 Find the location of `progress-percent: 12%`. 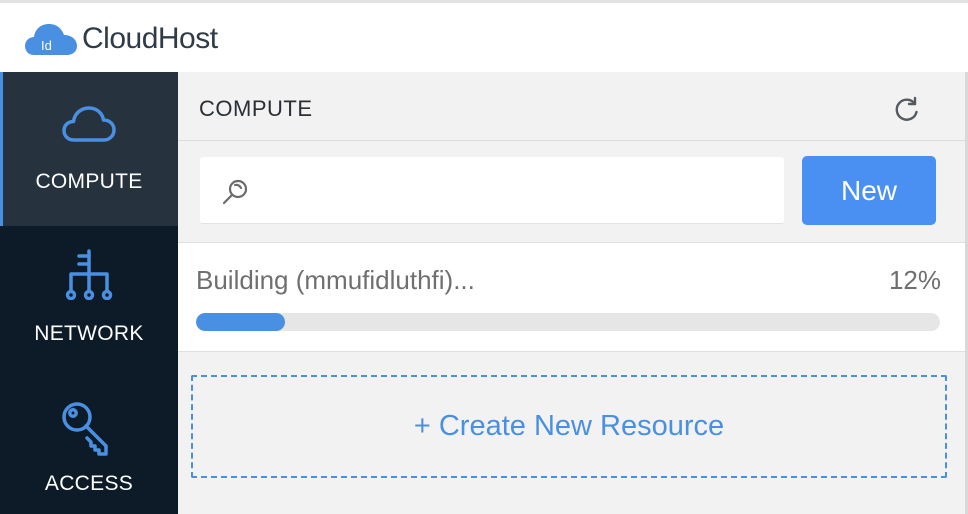

progress-percent: 12% is located at coordinates (914, 280).